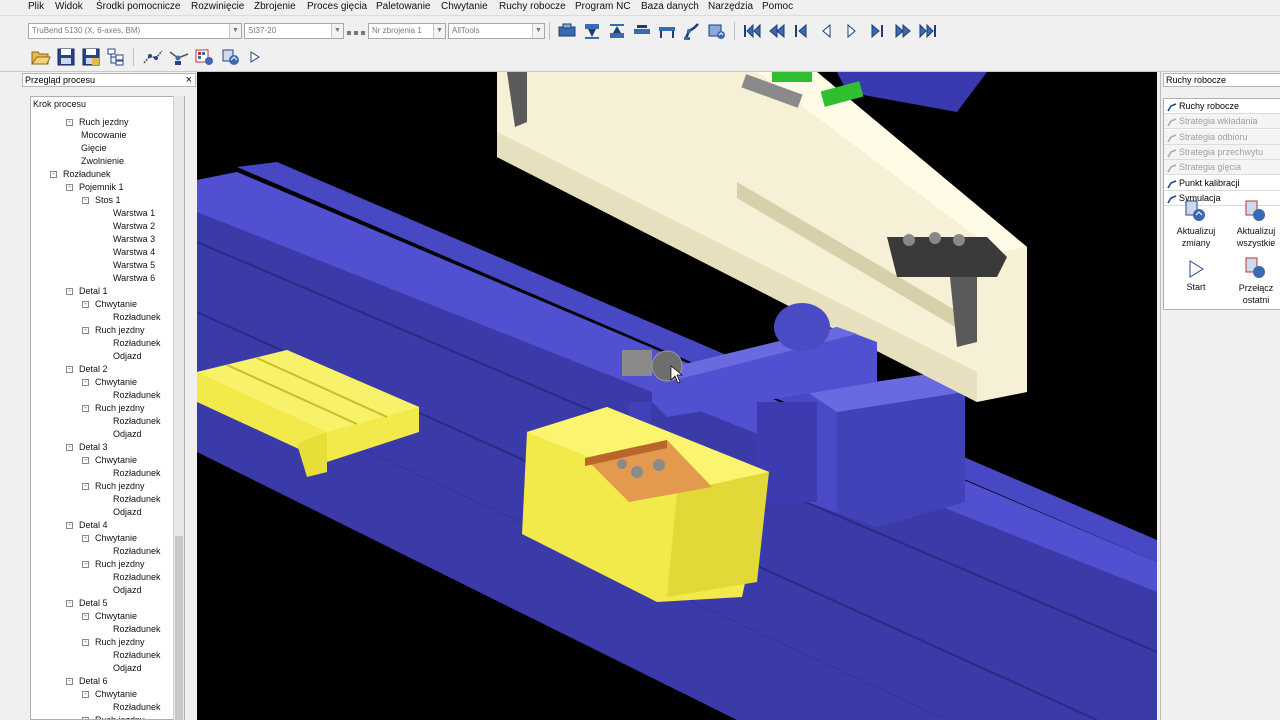  I want to click on scrollbar-thumb, so click(179, 628).